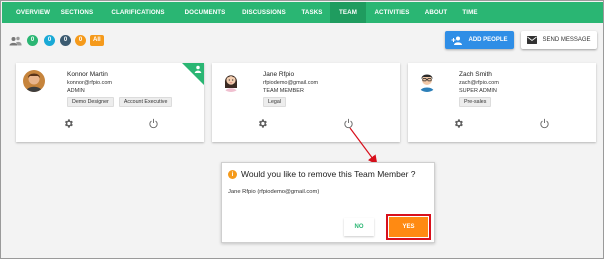 The width and height of the screenshot is (604, 259). I want to click on member-name: Zach Smith, so click(475, 74).